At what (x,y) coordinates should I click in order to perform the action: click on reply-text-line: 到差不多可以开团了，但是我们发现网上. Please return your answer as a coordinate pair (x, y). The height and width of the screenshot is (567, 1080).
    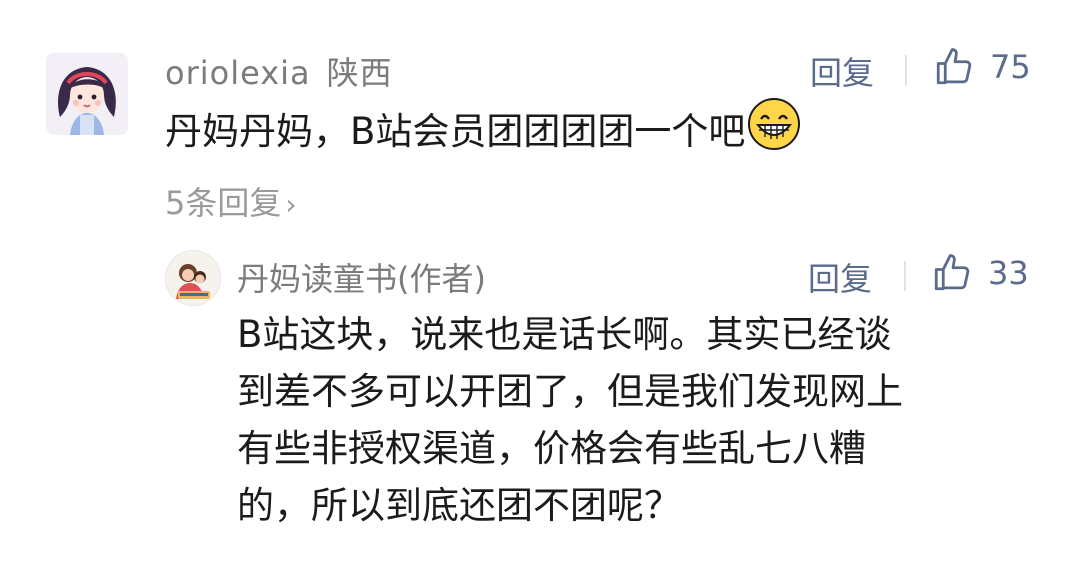
    Looking at the image, I should click on (570, 391).